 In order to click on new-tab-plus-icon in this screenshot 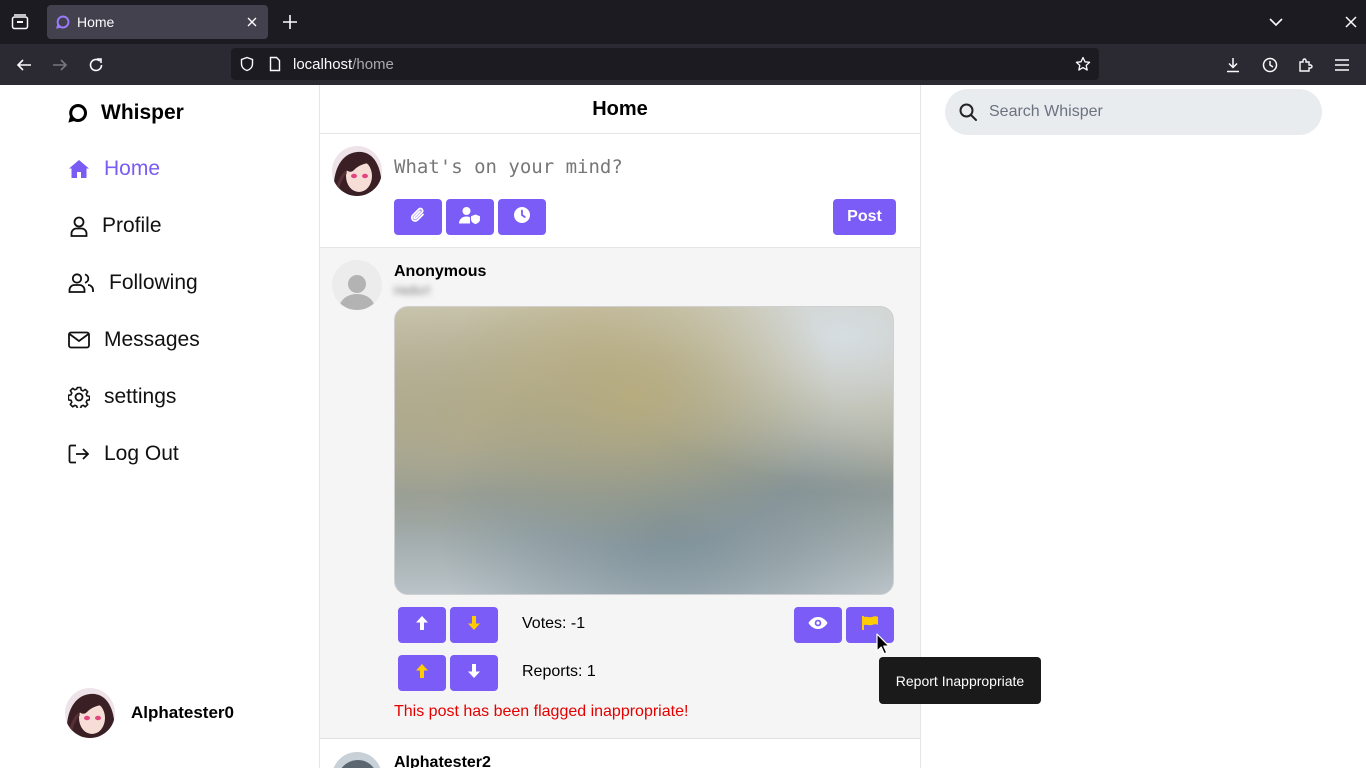, I will do `click(290, 22)`.